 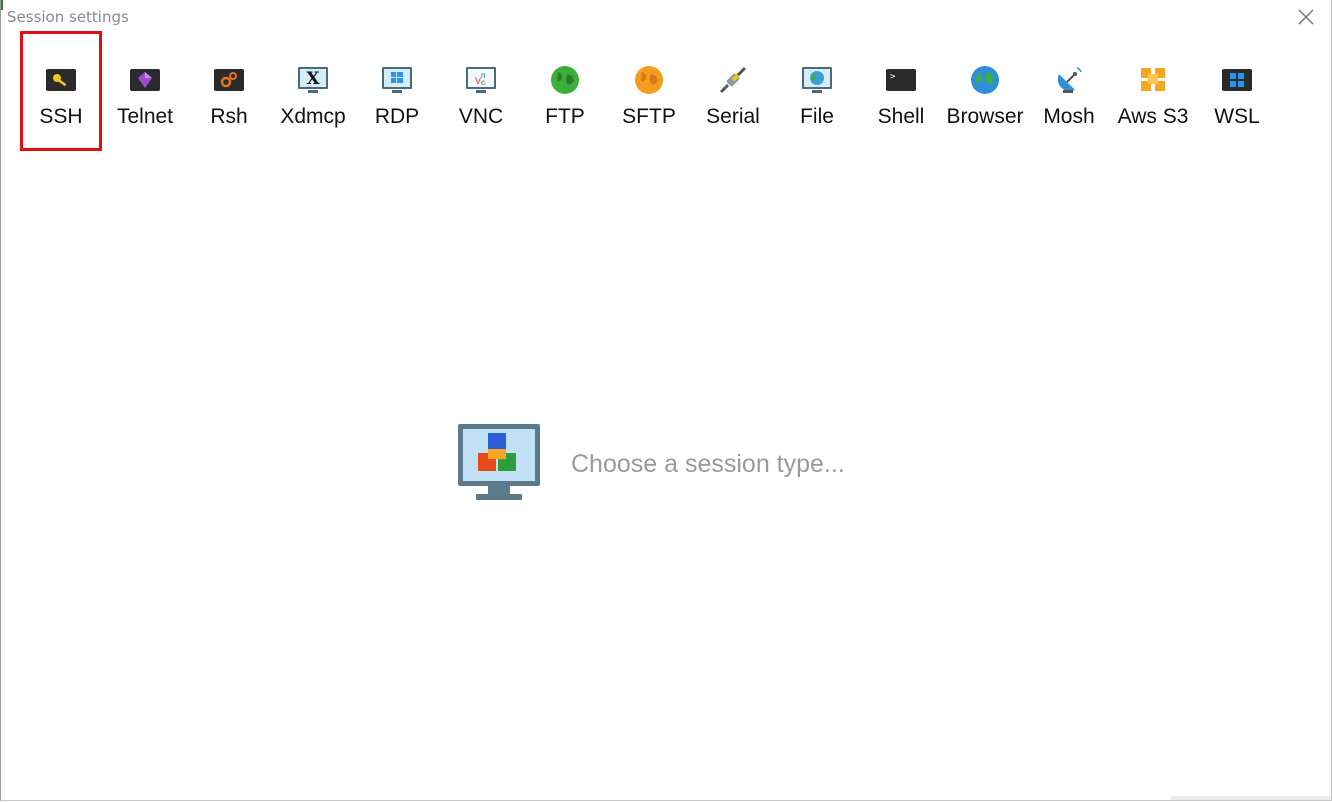 I want to click on session-type-wsl: WSL, so click(x=1237, y=100).